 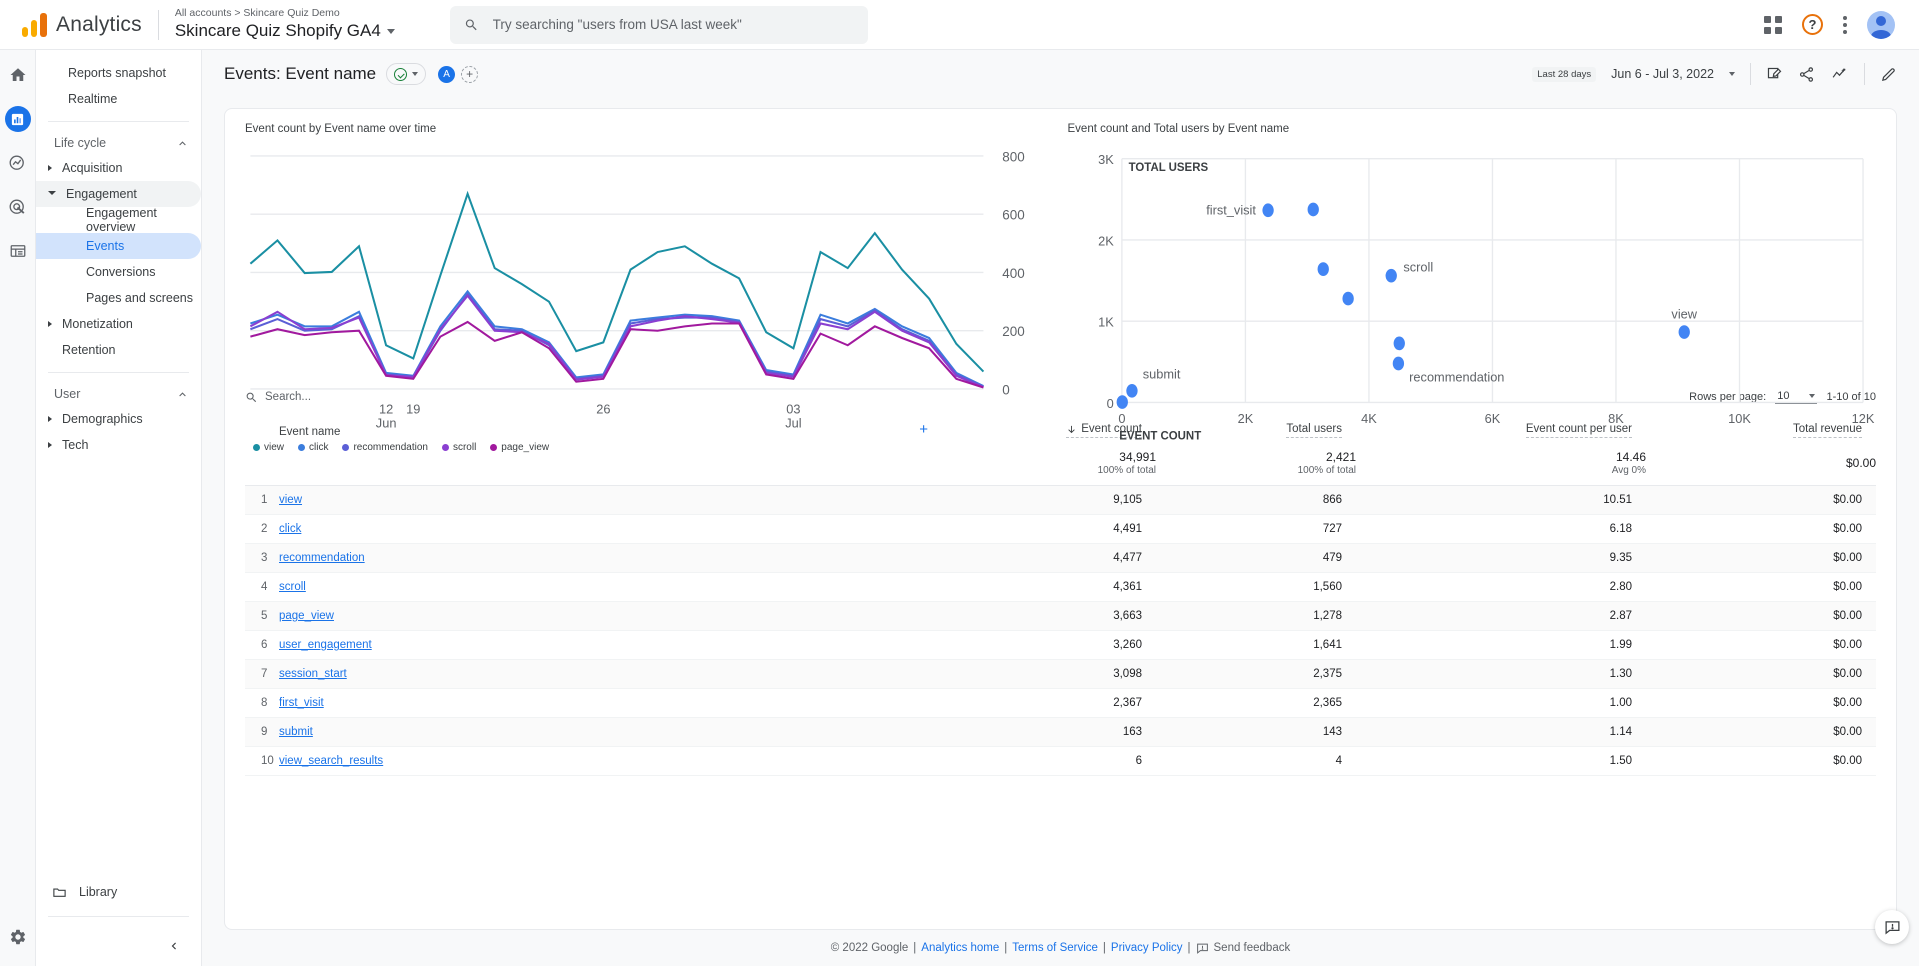 I want to click on svg-text: 3K, so click(x=1106, y=159).